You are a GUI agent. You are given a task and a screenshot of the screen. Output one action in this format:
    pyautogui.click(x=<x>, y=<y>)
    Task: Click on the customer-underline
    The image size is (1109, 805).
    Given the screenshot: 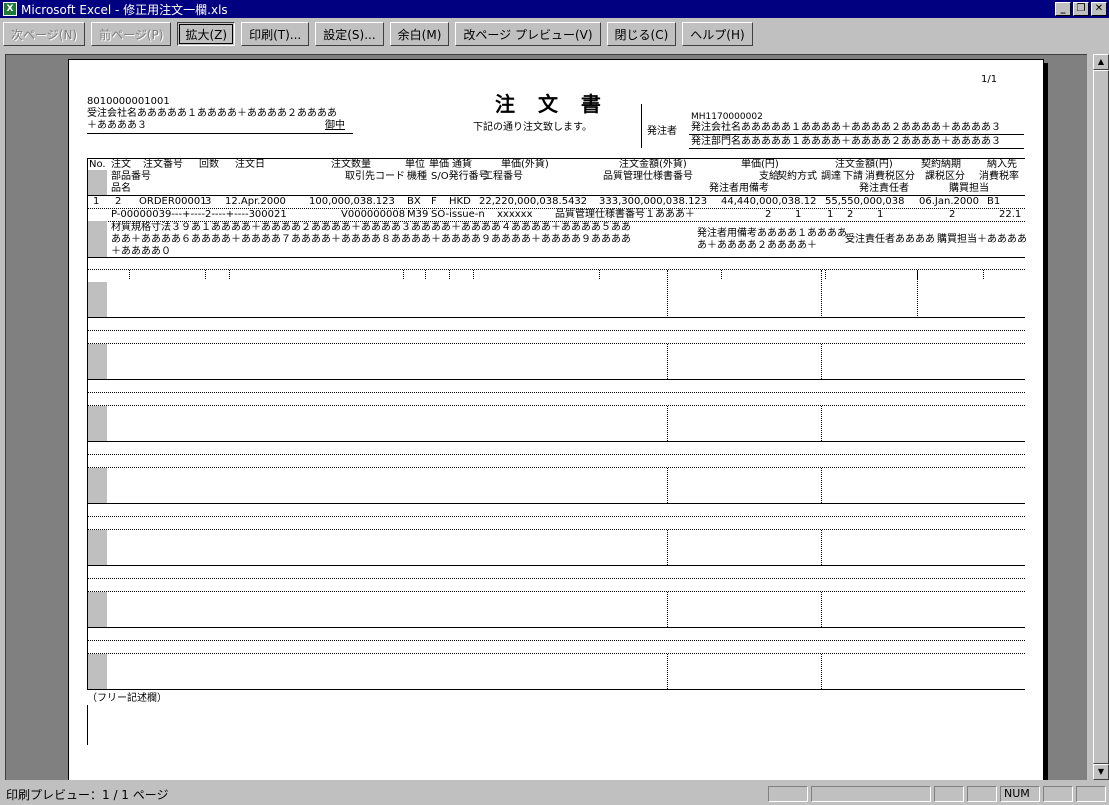 What is the action you would take?
    pyautogui.click(x=220, y=133)
    